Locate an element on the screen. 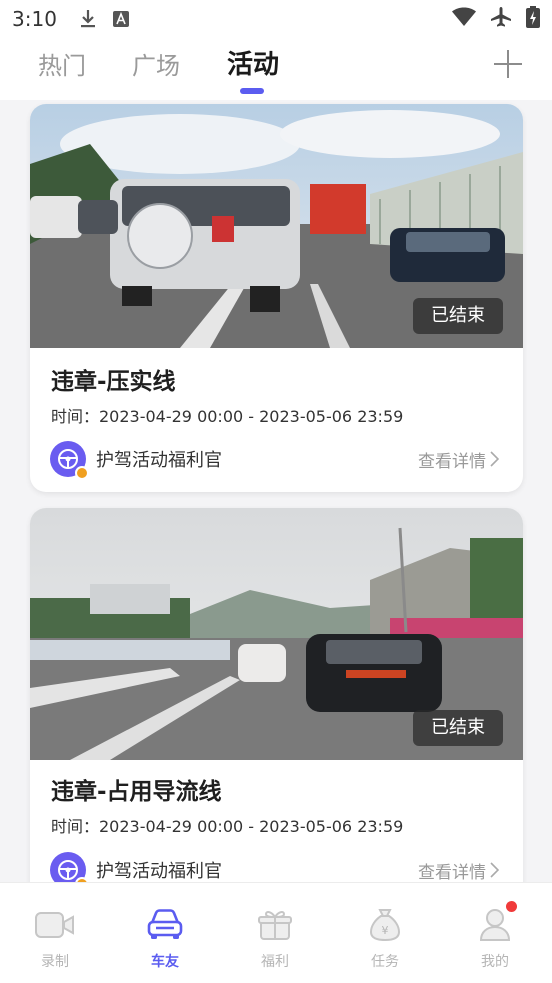 This screenshot has width=552, height=983. wifi-icon is located at coordinates (464, 19).